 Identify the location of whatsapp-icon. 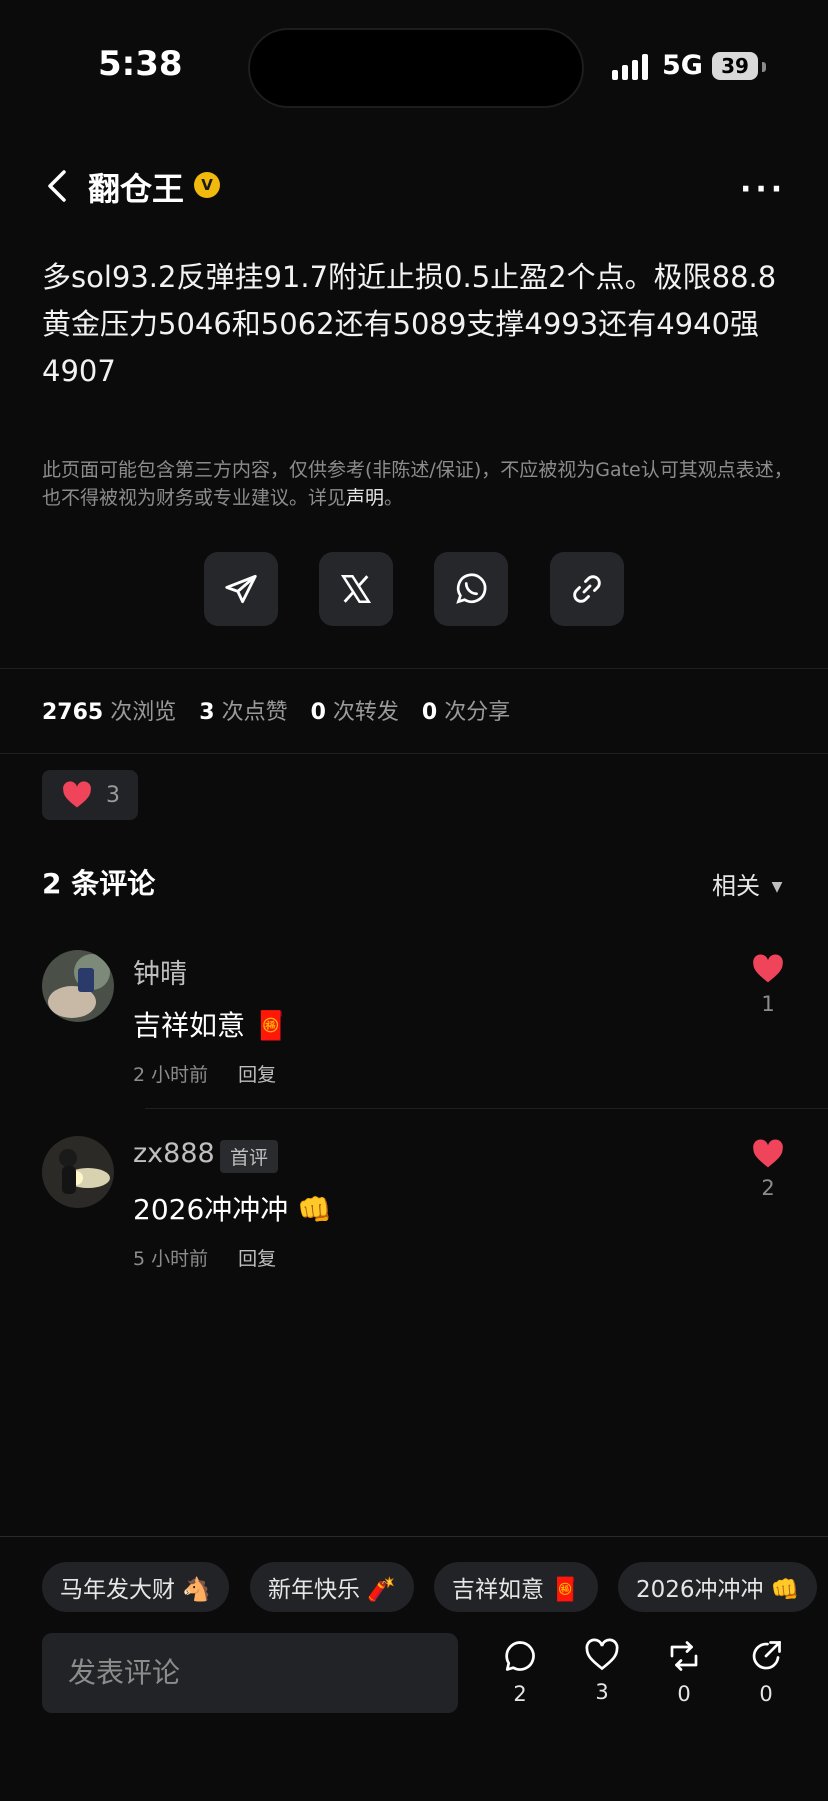
(471, 588).